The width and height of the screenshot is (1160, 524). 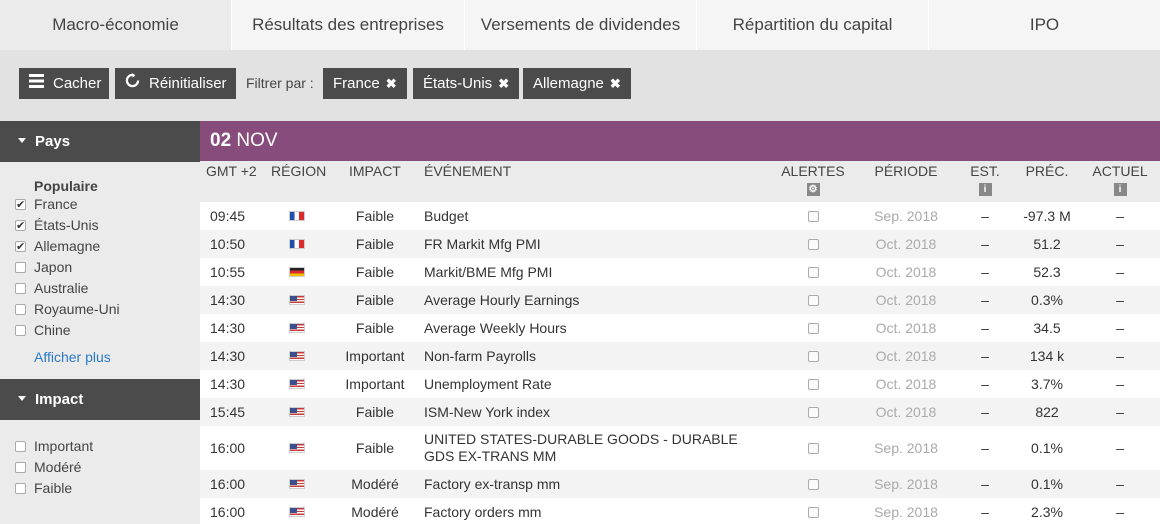 I want to click on checkbox-row: États-Unis, so click(x=100, y=226).